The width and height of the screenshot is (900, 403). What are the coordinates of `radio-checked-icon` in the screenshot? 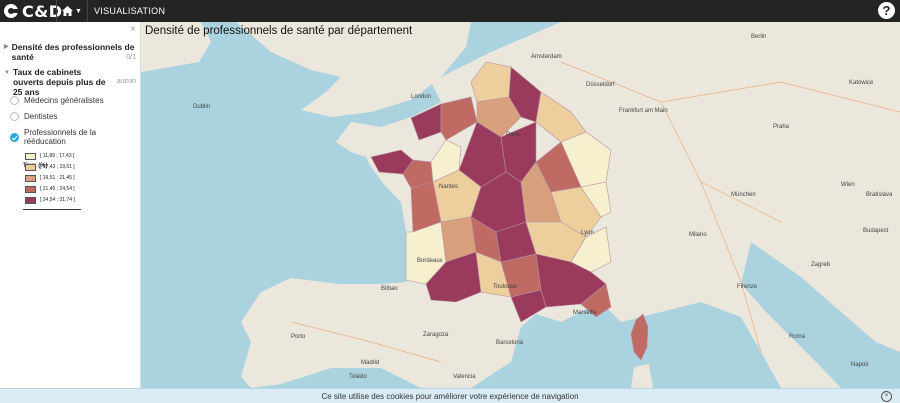 It's located at (14, 137).